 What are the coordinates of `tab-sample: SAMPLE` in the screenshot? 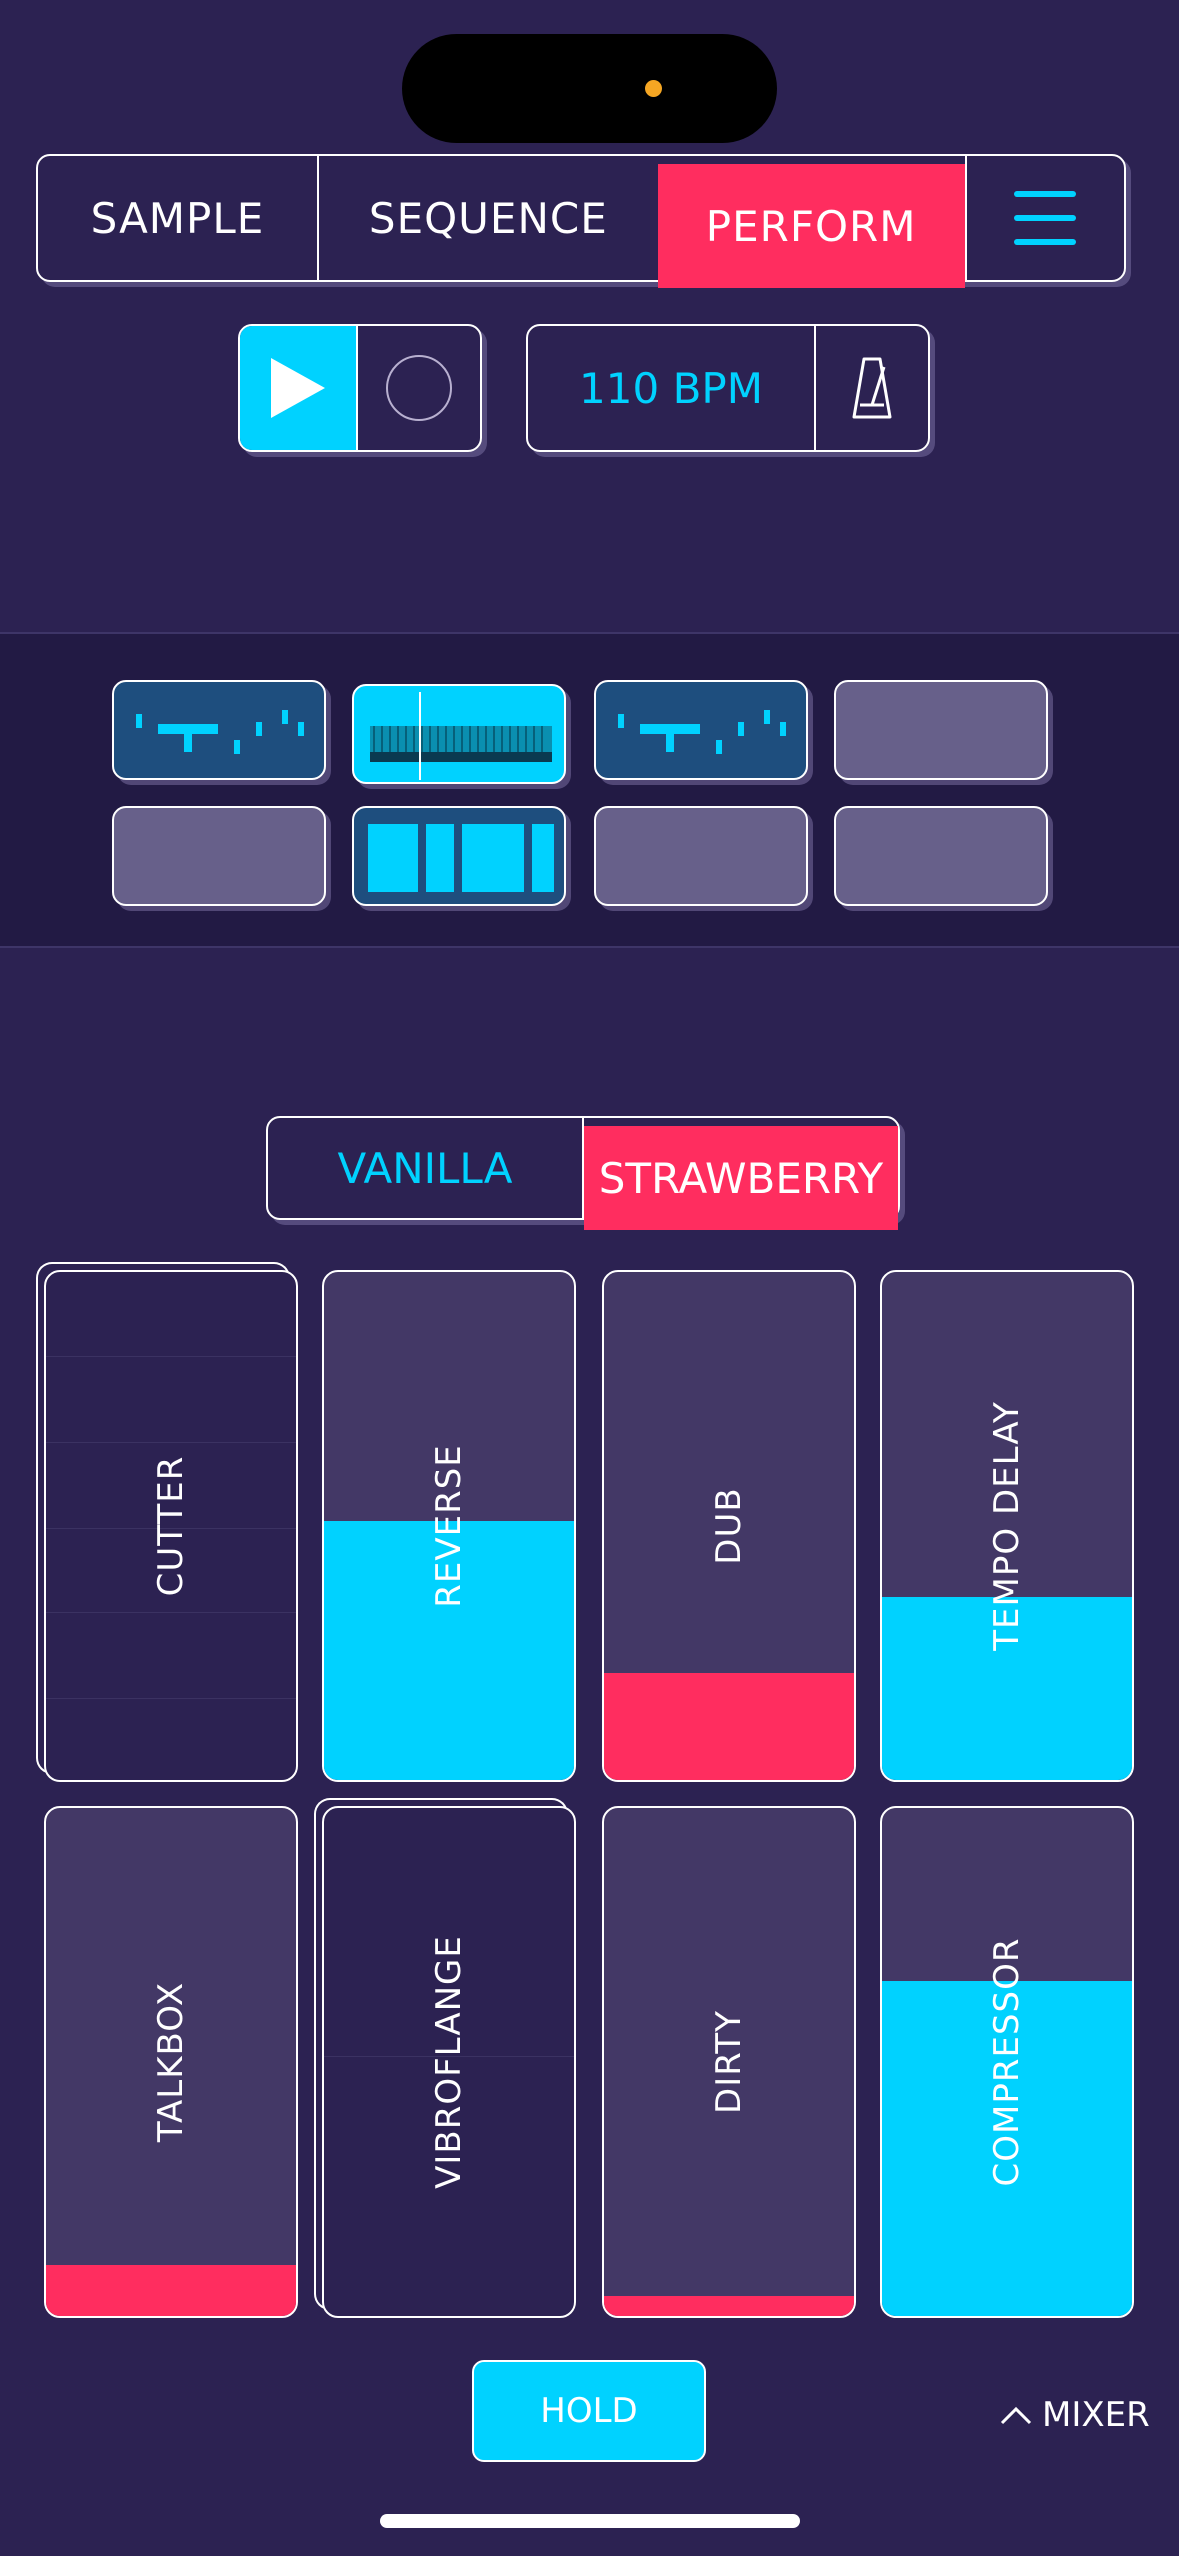 It's located at (178, 218).